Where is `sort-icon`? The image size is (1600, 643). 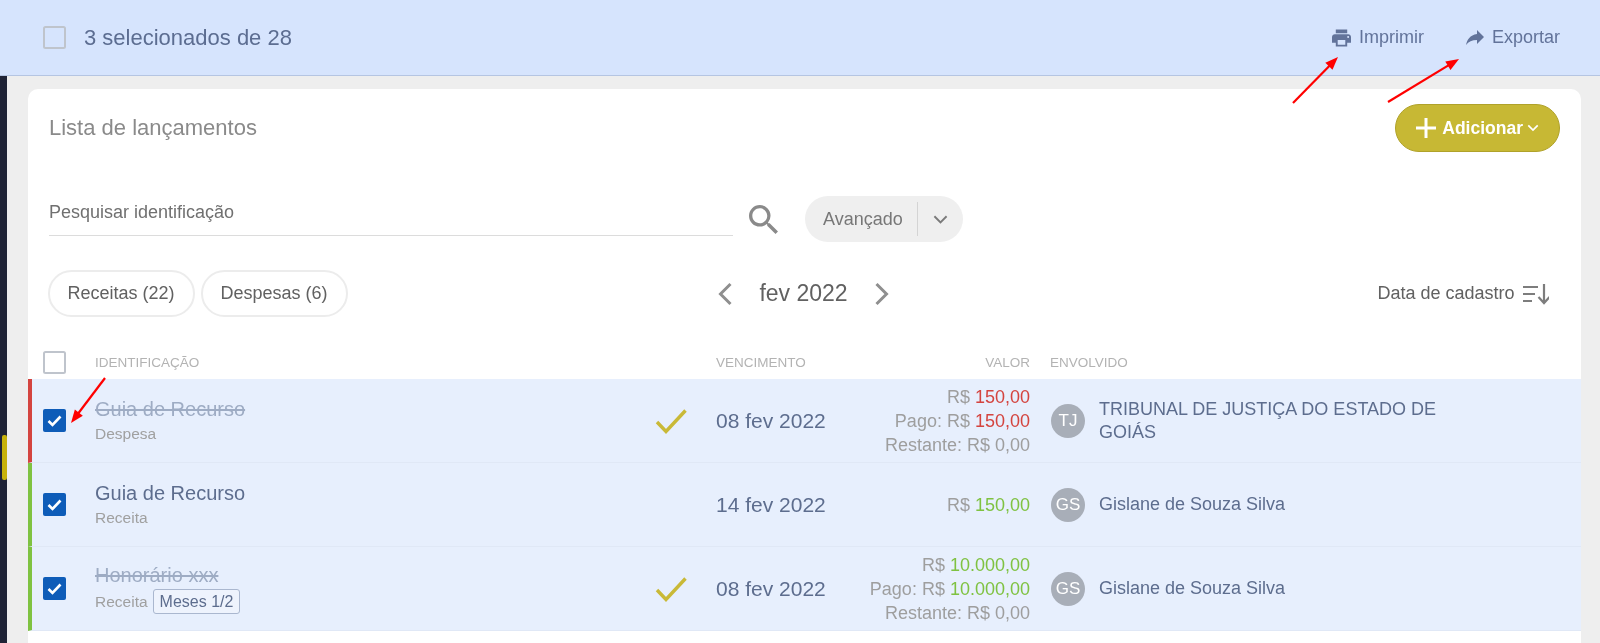 sort-icon is located at coordinates (1535, 293).